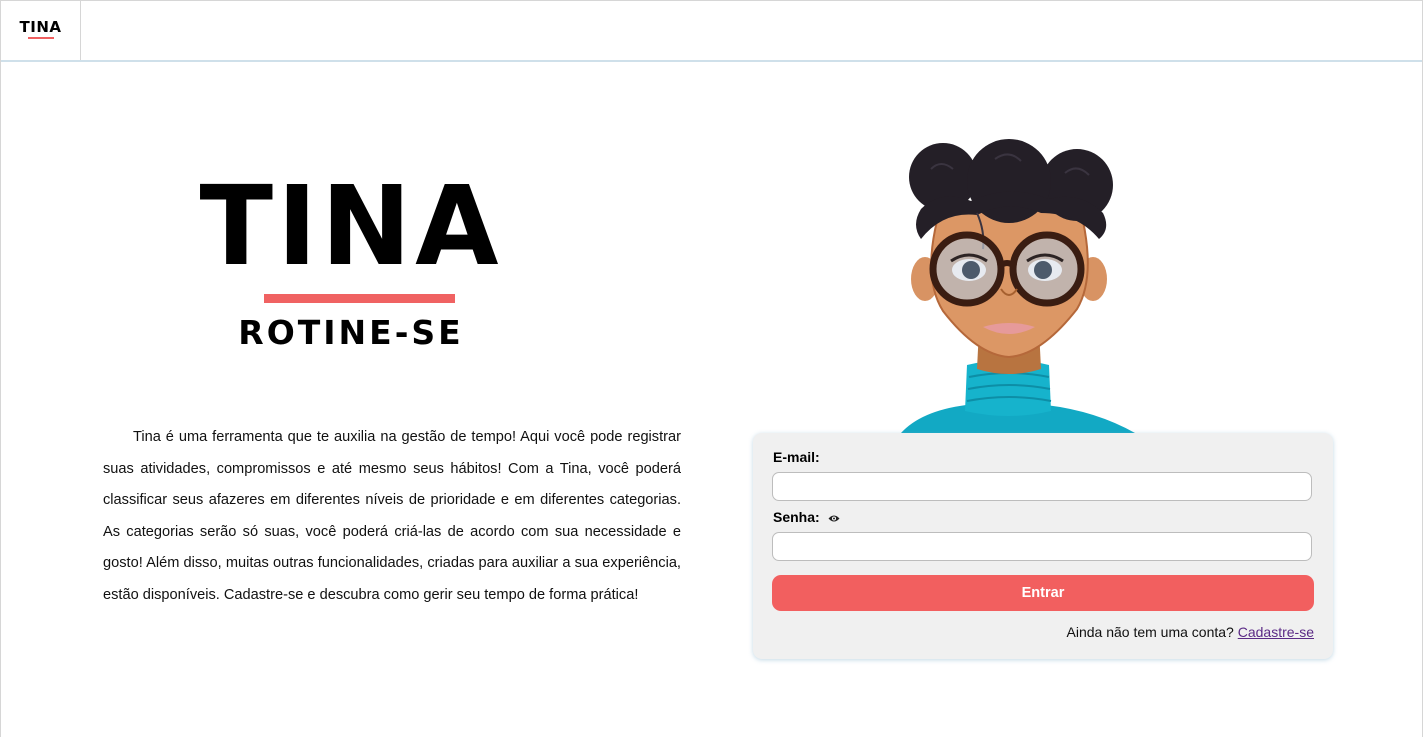  What do you see at coordinates (796, 517) in the screenshot?
I see `password-label: Senha:` at bounding box center [796, 517].